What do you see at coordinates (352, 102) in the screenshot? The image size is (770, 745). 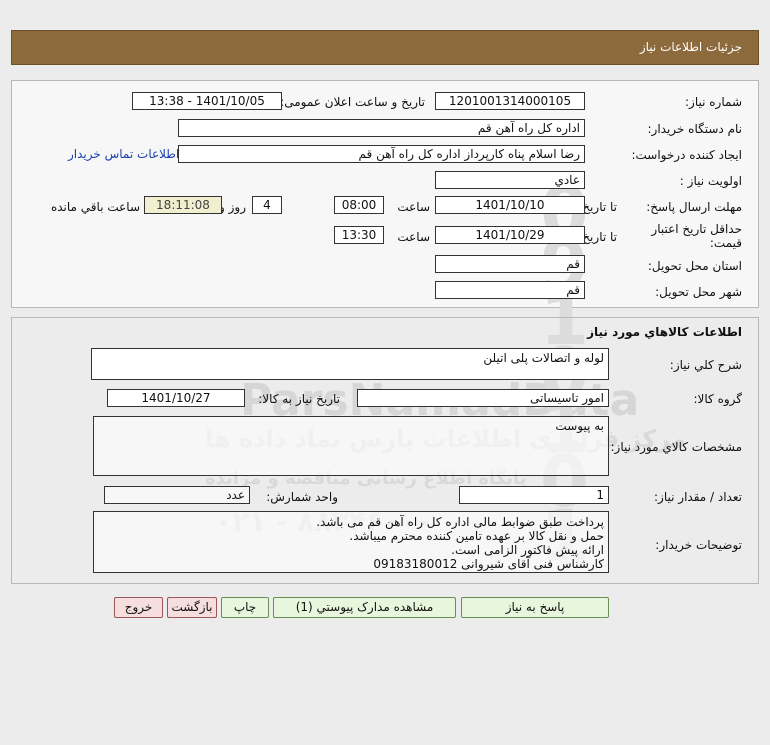 I see `announce-label: تاريخ و ساعت اعلان عمومی:` at bounding box center [352, 102].